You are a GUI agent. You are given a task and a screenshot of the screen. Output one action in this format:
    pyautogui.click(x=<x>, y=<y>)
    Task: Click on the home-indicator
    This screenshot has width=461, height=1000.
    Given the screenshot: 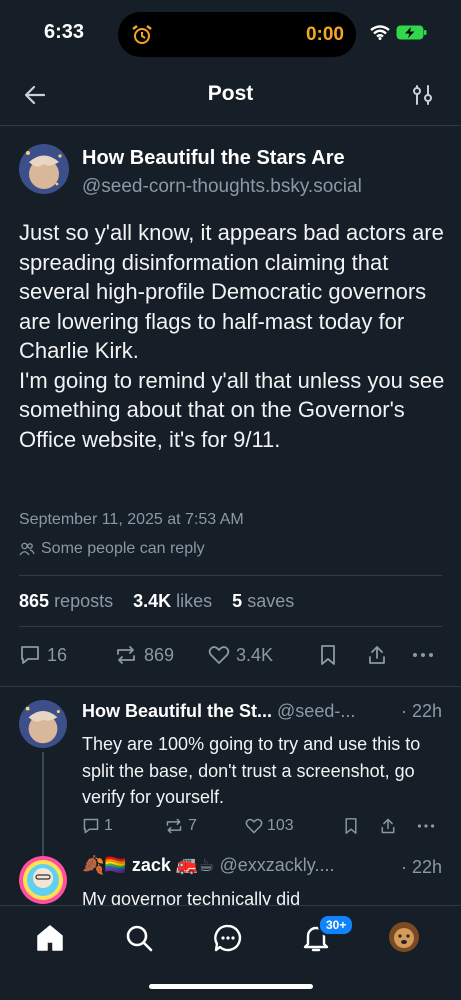 What is the action you would take?
    pyautogui.click(x=231, y=986)
    